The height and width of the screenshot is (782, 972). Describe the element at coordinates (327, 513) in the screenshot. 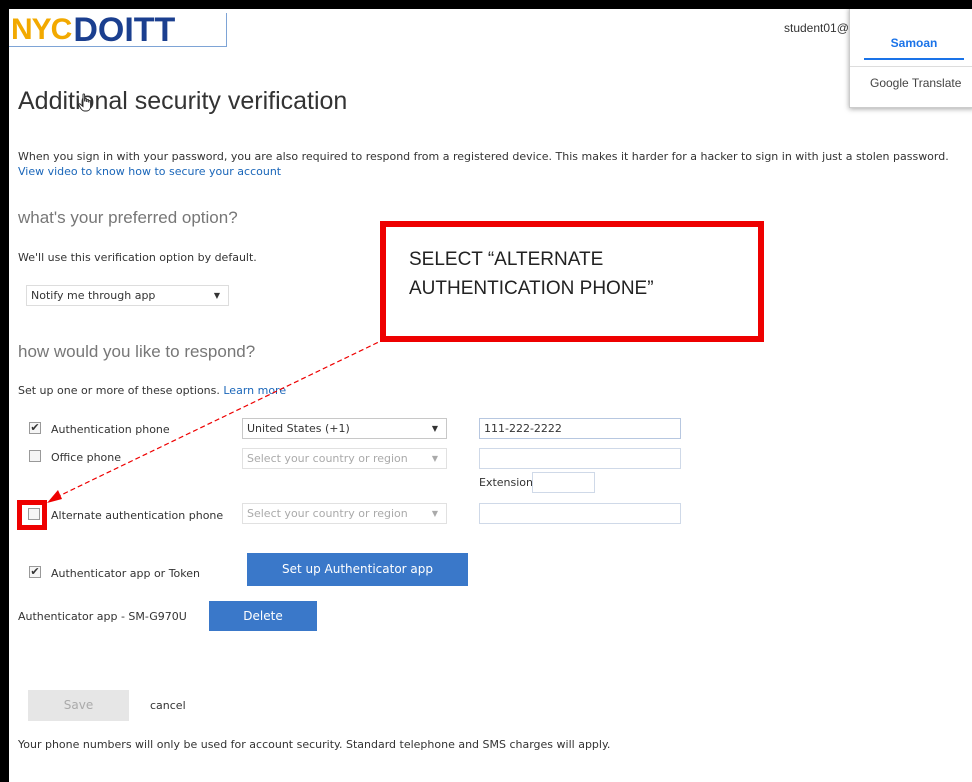

I see `alternate-phone-country-placeholder: Select your country or region` at that location.